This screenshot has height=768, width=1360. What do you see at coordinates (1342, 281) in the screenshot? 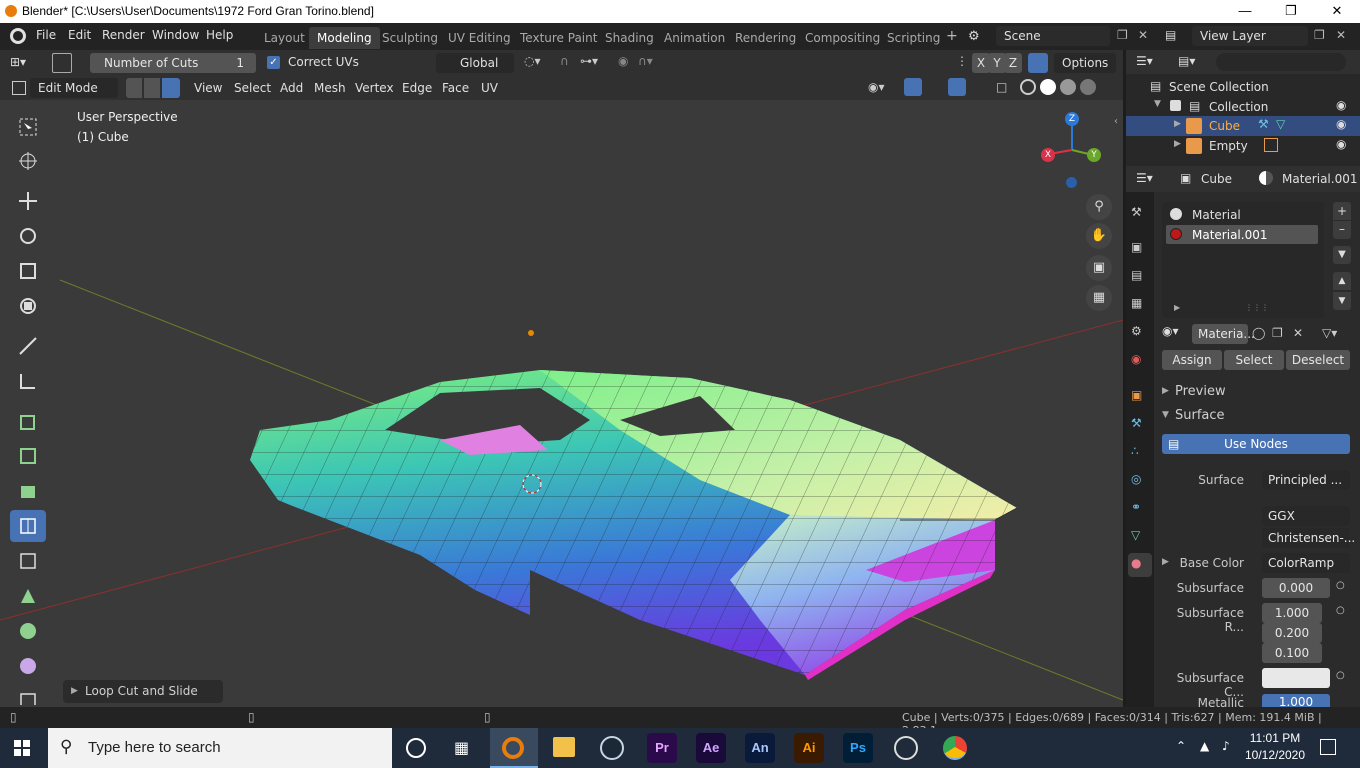
I see `move-slot-up-icon: ▲` at bounding box center [1342, 281].